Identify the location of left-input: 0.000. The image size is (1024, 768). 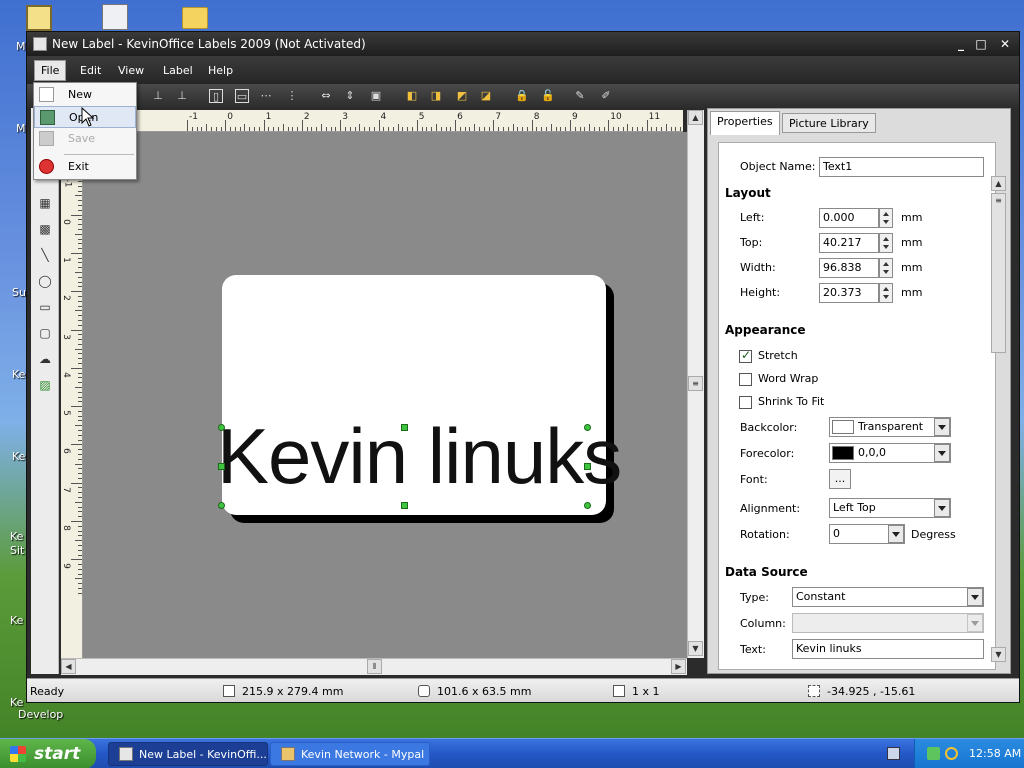
(849, 218).